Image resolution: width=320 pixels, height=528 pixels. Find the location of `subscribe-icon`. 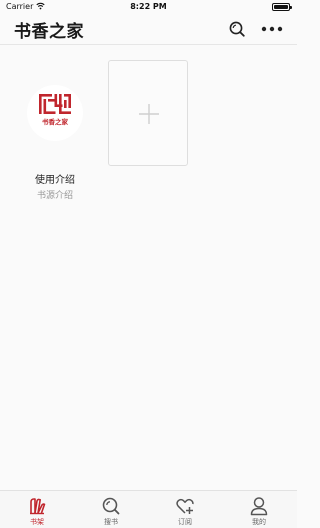

subscribe-icon is located at coordinates (185, 506).